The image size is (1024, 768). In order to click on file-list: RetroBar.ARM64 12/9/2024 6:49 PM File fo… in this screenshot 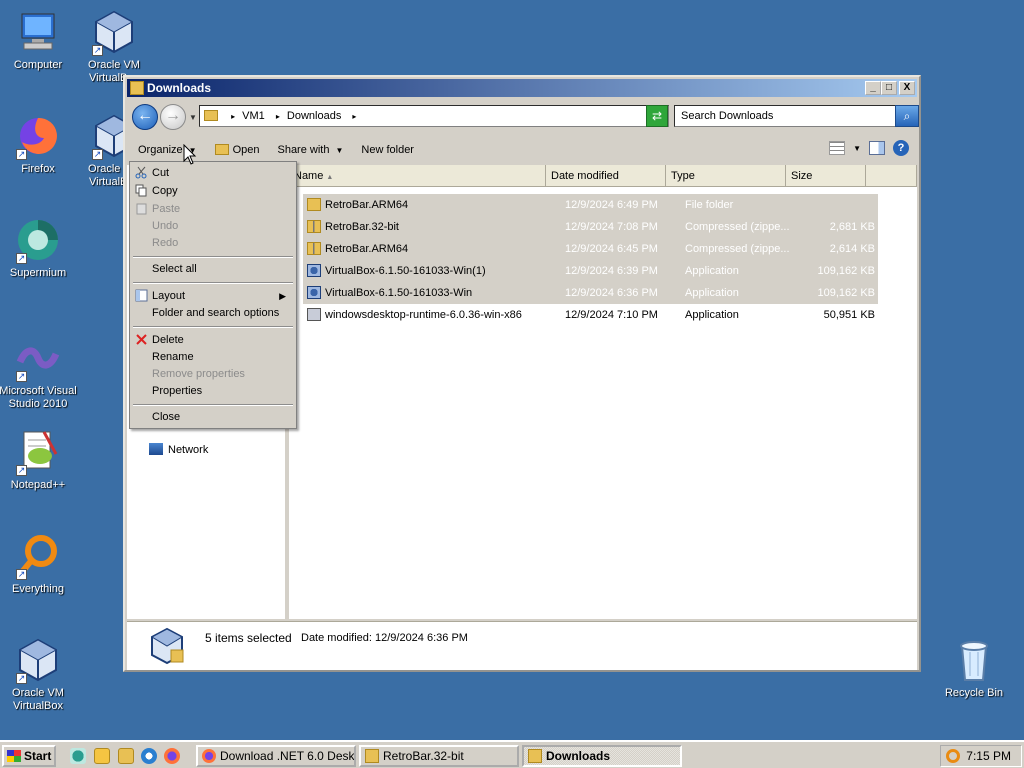, I will do `click(590, 260)`.